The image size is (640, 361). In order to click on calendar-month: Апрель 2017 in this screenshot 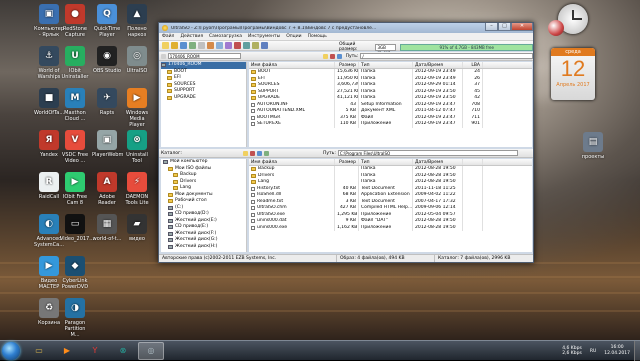, I will do `click(573, 85)`.